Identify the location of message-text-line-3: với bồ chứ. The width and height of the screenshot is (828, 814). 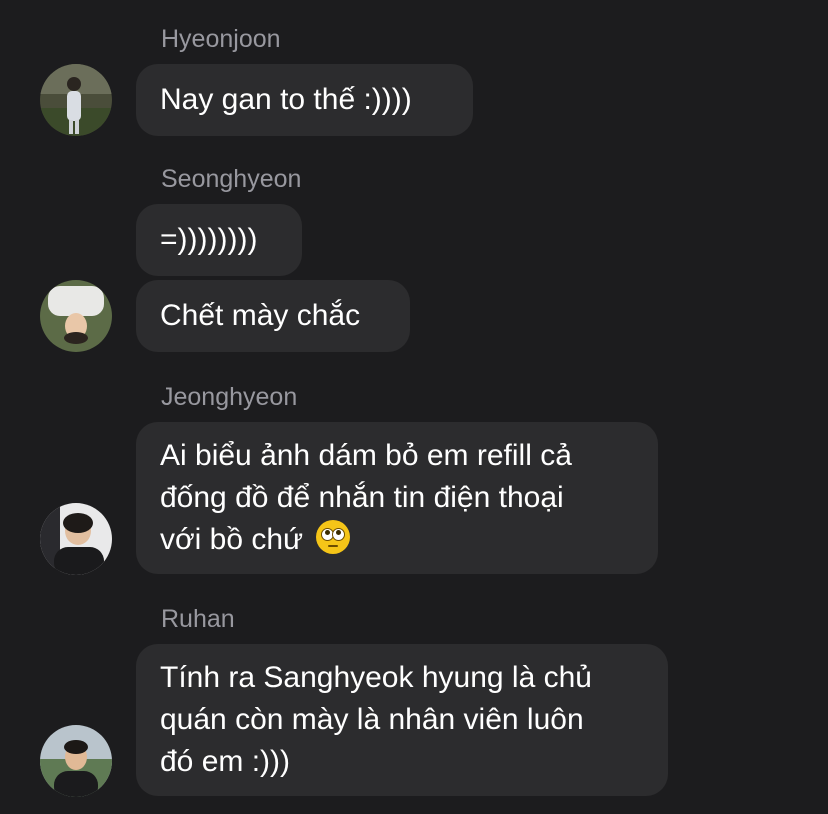
(397, 540).